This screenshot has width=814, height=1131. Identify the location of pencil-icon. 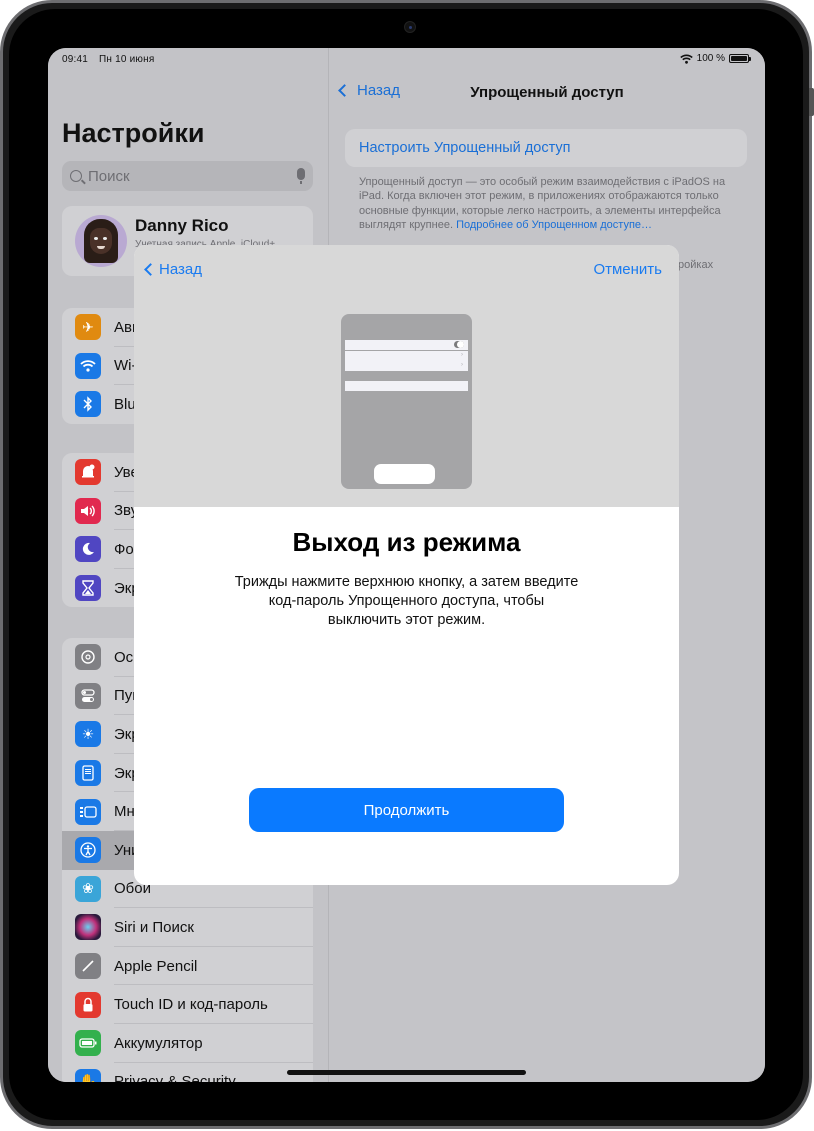
(88, 966).